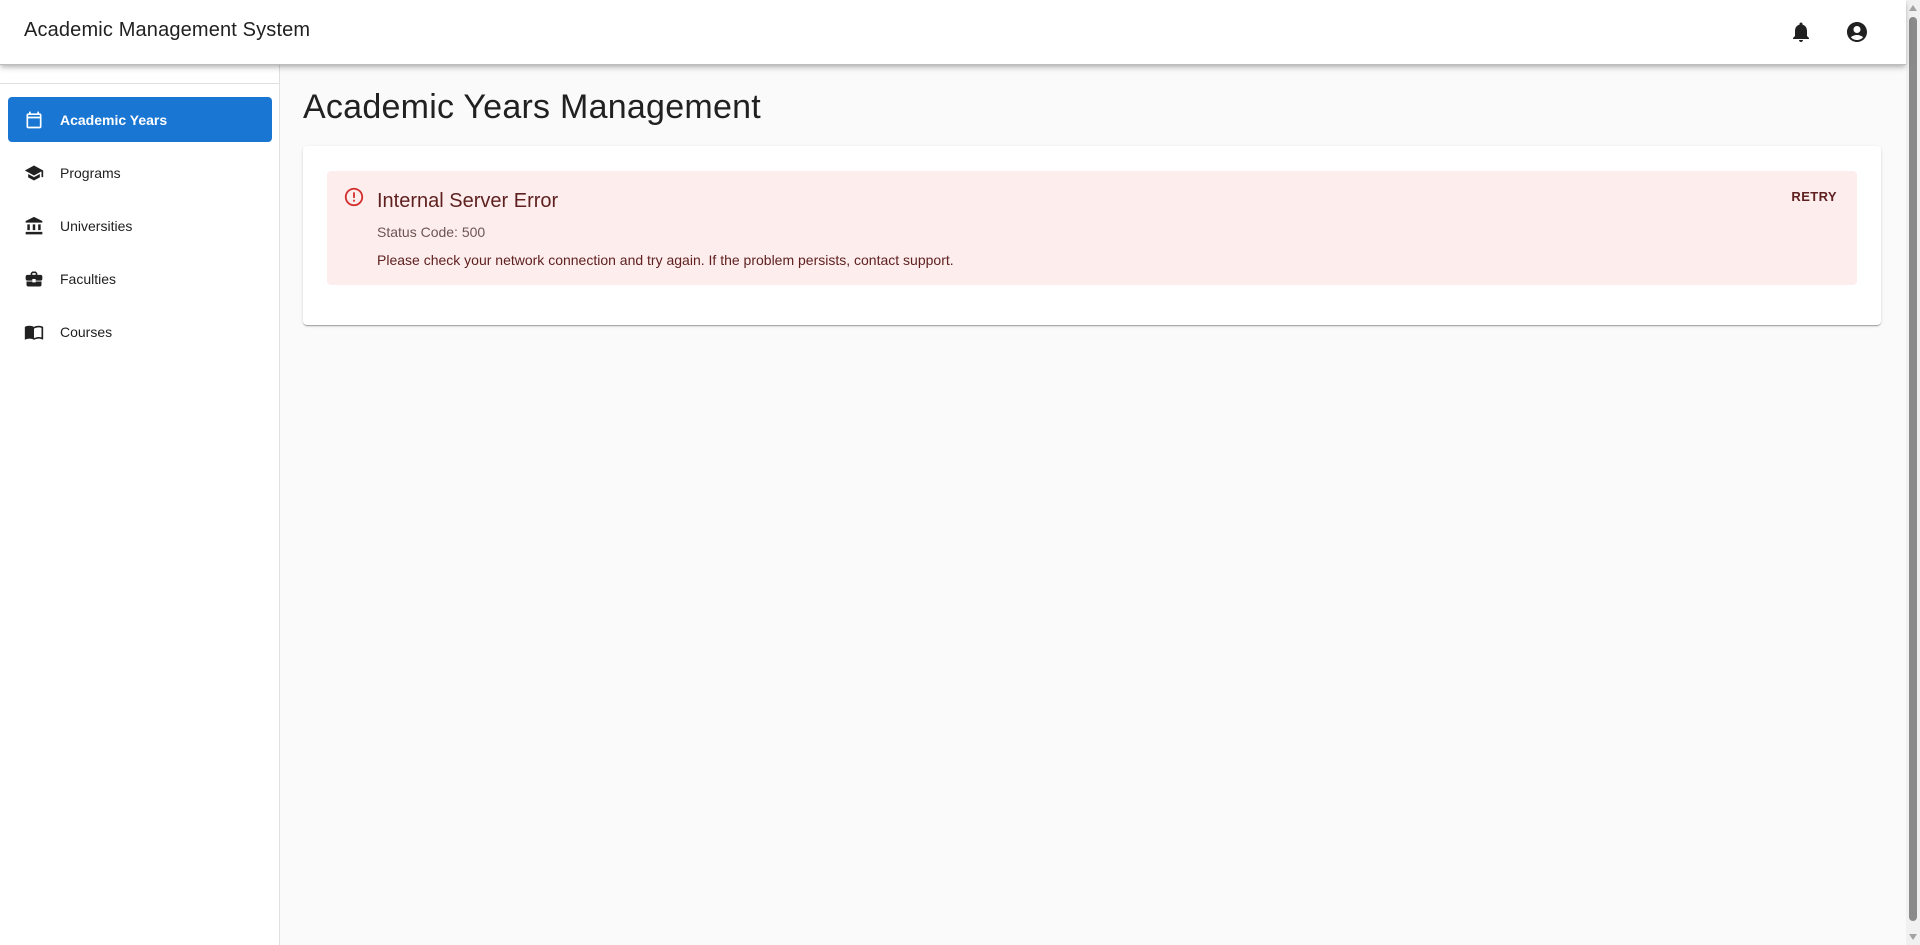  Describe the element at coordinates (34, 279) in the screenshot. I see `work-icon` at that location.